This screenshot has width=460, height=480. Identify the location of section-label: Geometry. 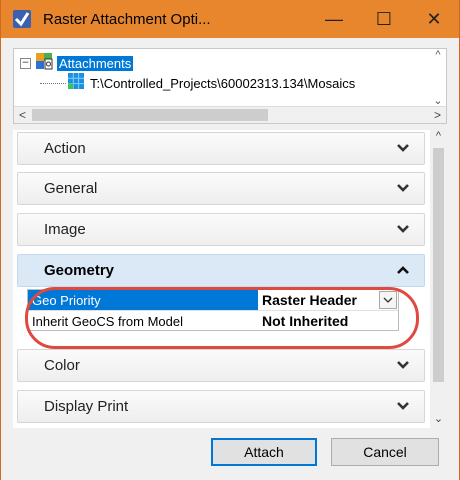
(79, 270).